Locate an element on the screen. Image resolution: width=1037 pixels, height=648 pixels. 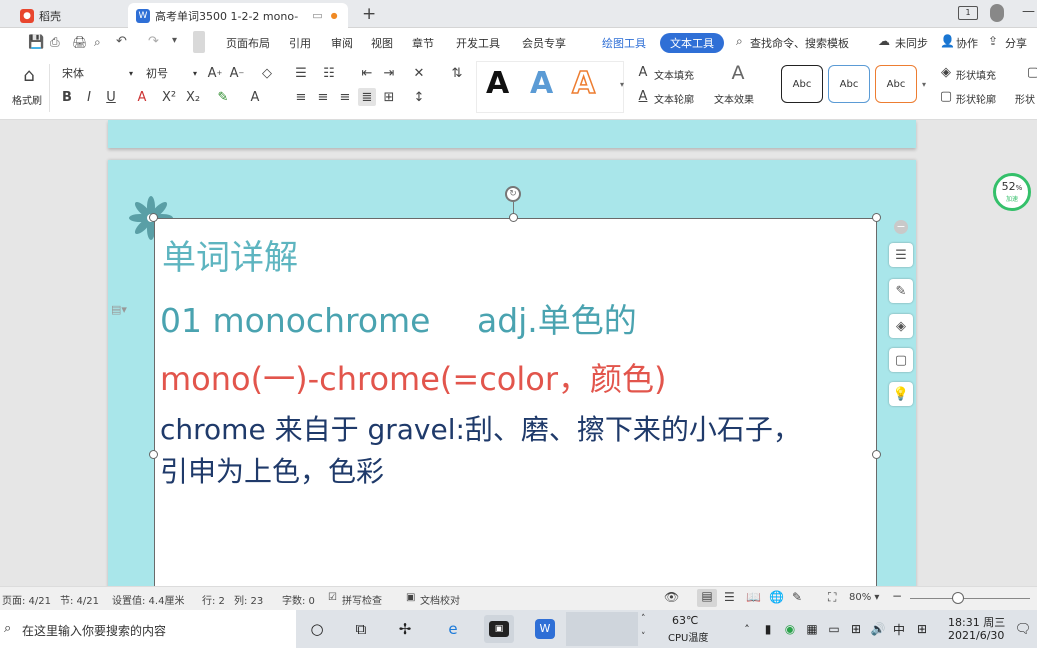
resize-handle-left is located at coordinates (153, 454).